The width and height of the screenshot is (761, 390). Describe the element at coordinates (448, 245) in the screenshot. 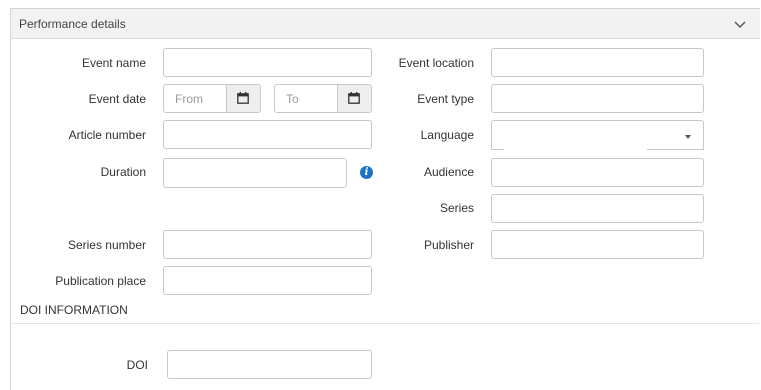

I see `publisher-label: Publisher` at that location.